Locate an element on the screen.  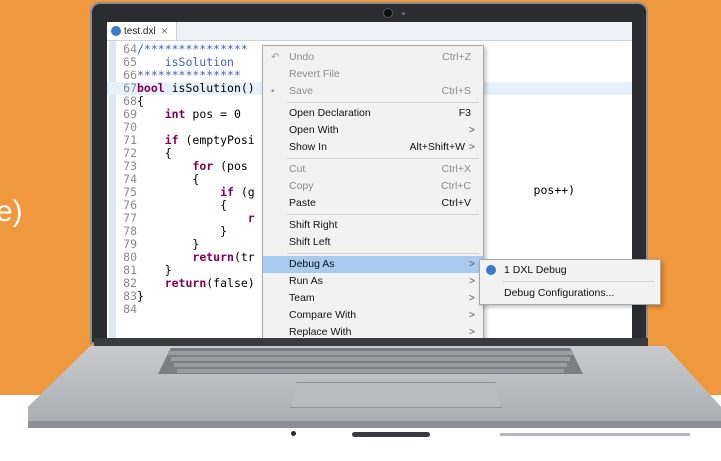
save-icon: ▪ is located at coordinates (273, 91).